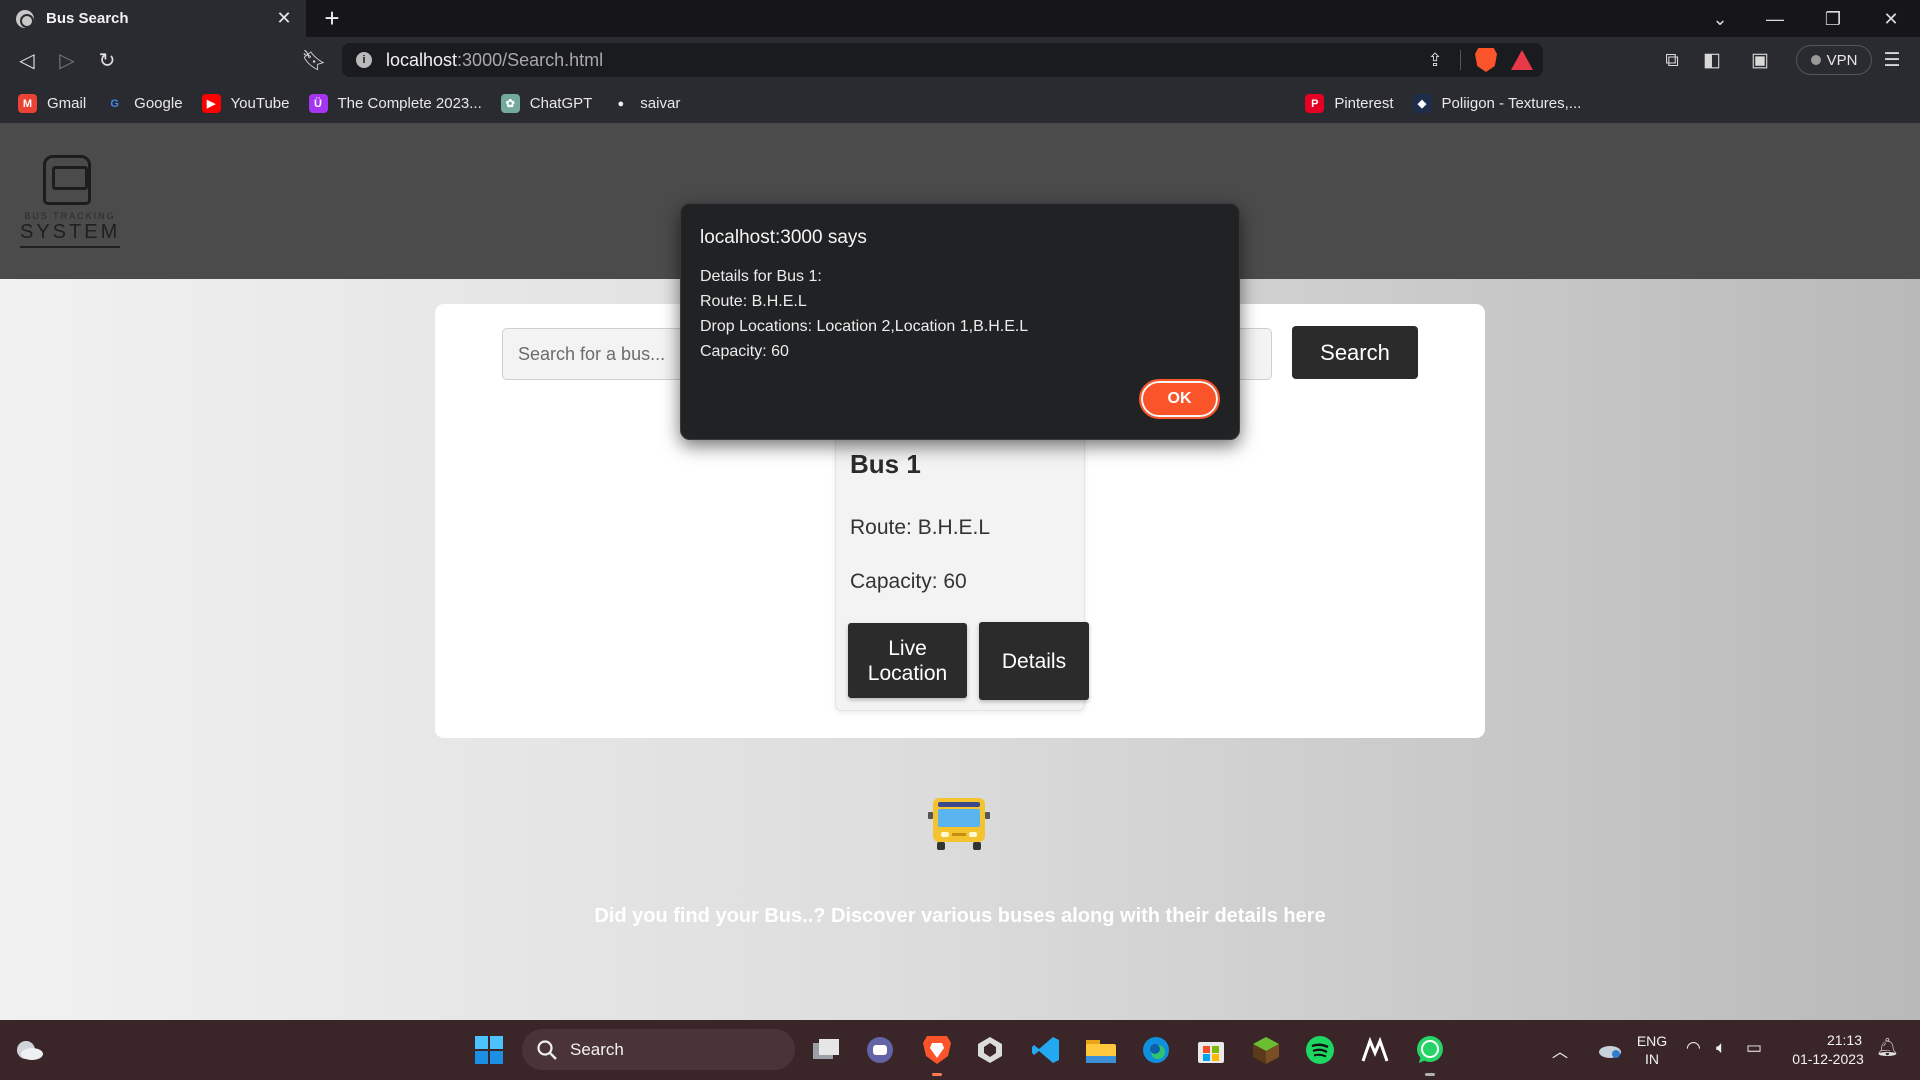 This screenshot has height=1080, width=1920. Describe the element at coordinates (826, 1050) in the screenshot. I see `task-view-icon` at that location.